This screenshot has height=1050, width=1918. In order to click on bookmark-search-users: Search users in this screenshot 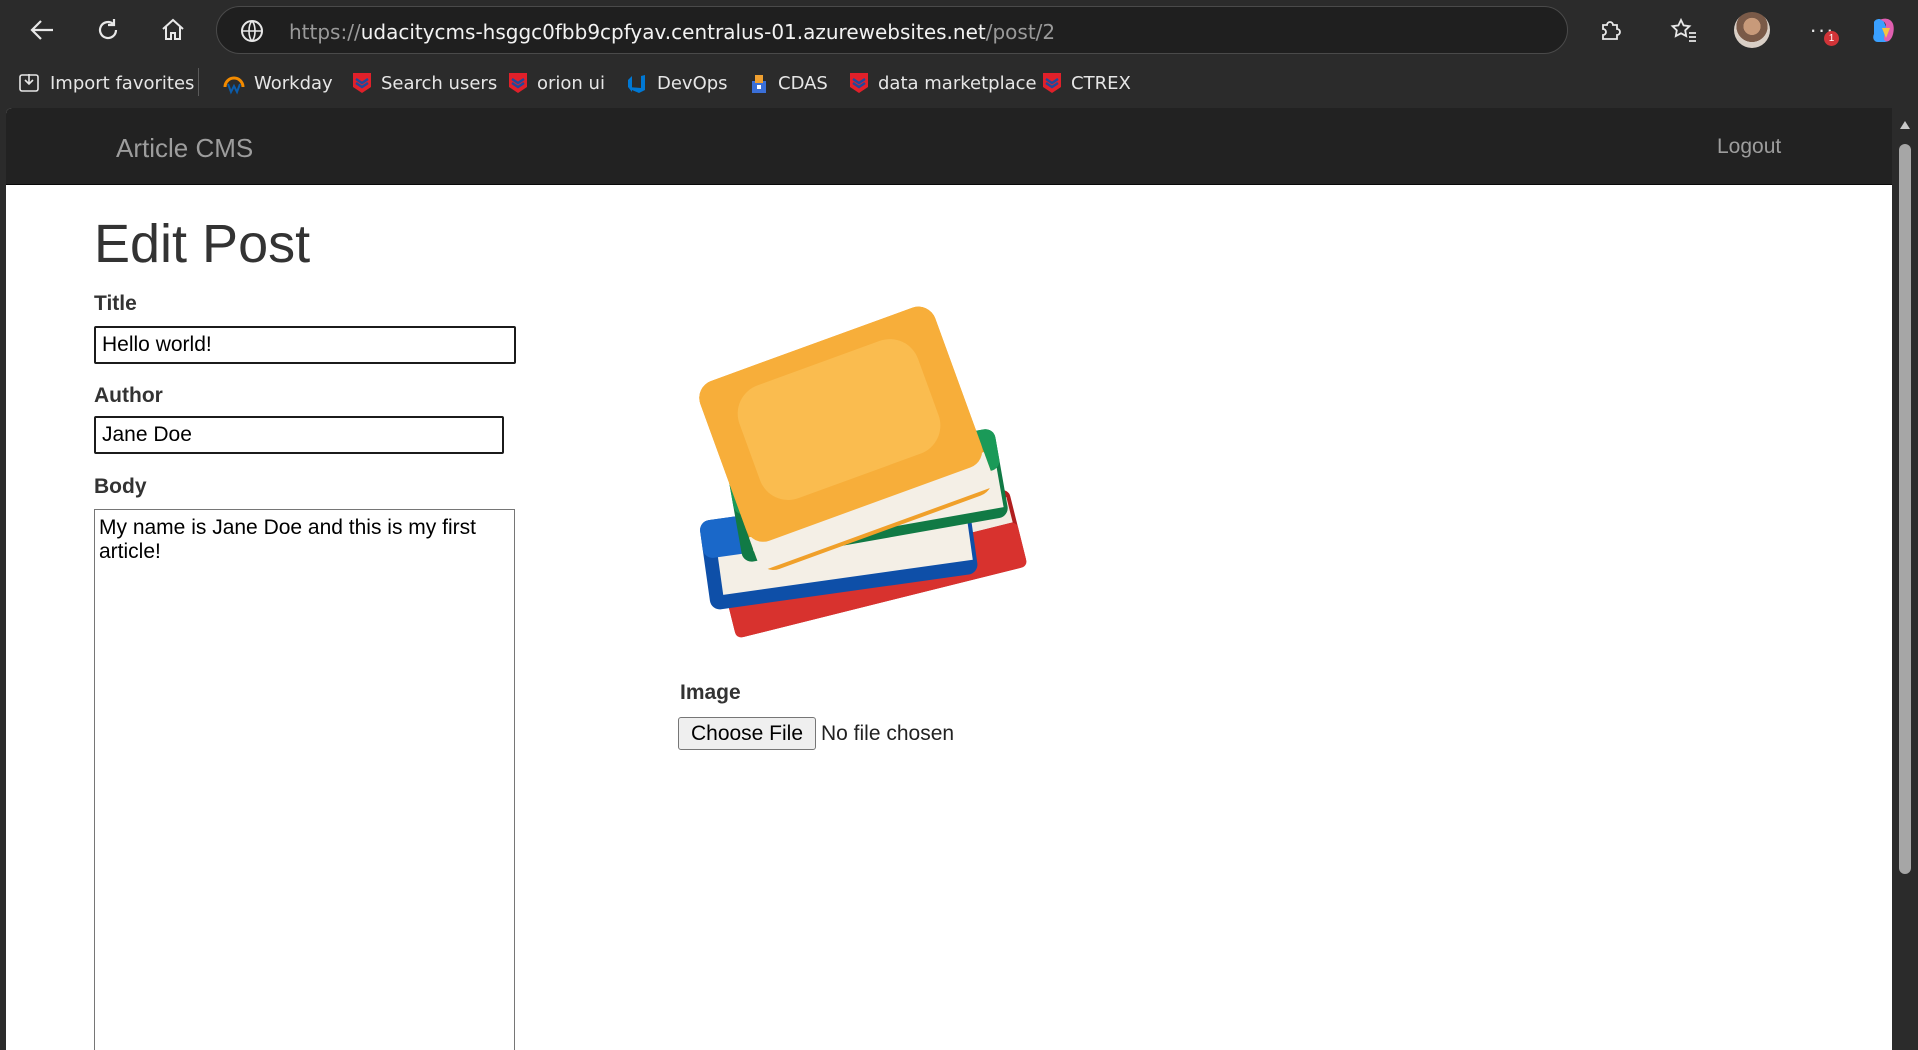, I will do `click(424, 83)`.